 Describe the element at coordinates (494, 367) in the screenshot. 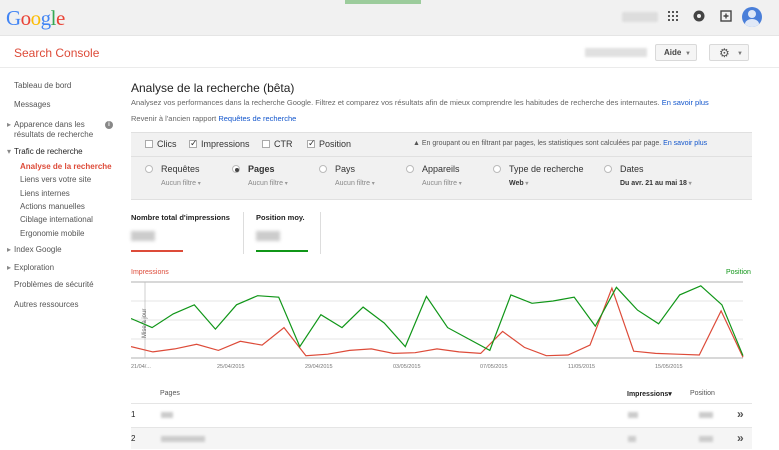

I see `x-tick-label: 07/05/2015` at that location.